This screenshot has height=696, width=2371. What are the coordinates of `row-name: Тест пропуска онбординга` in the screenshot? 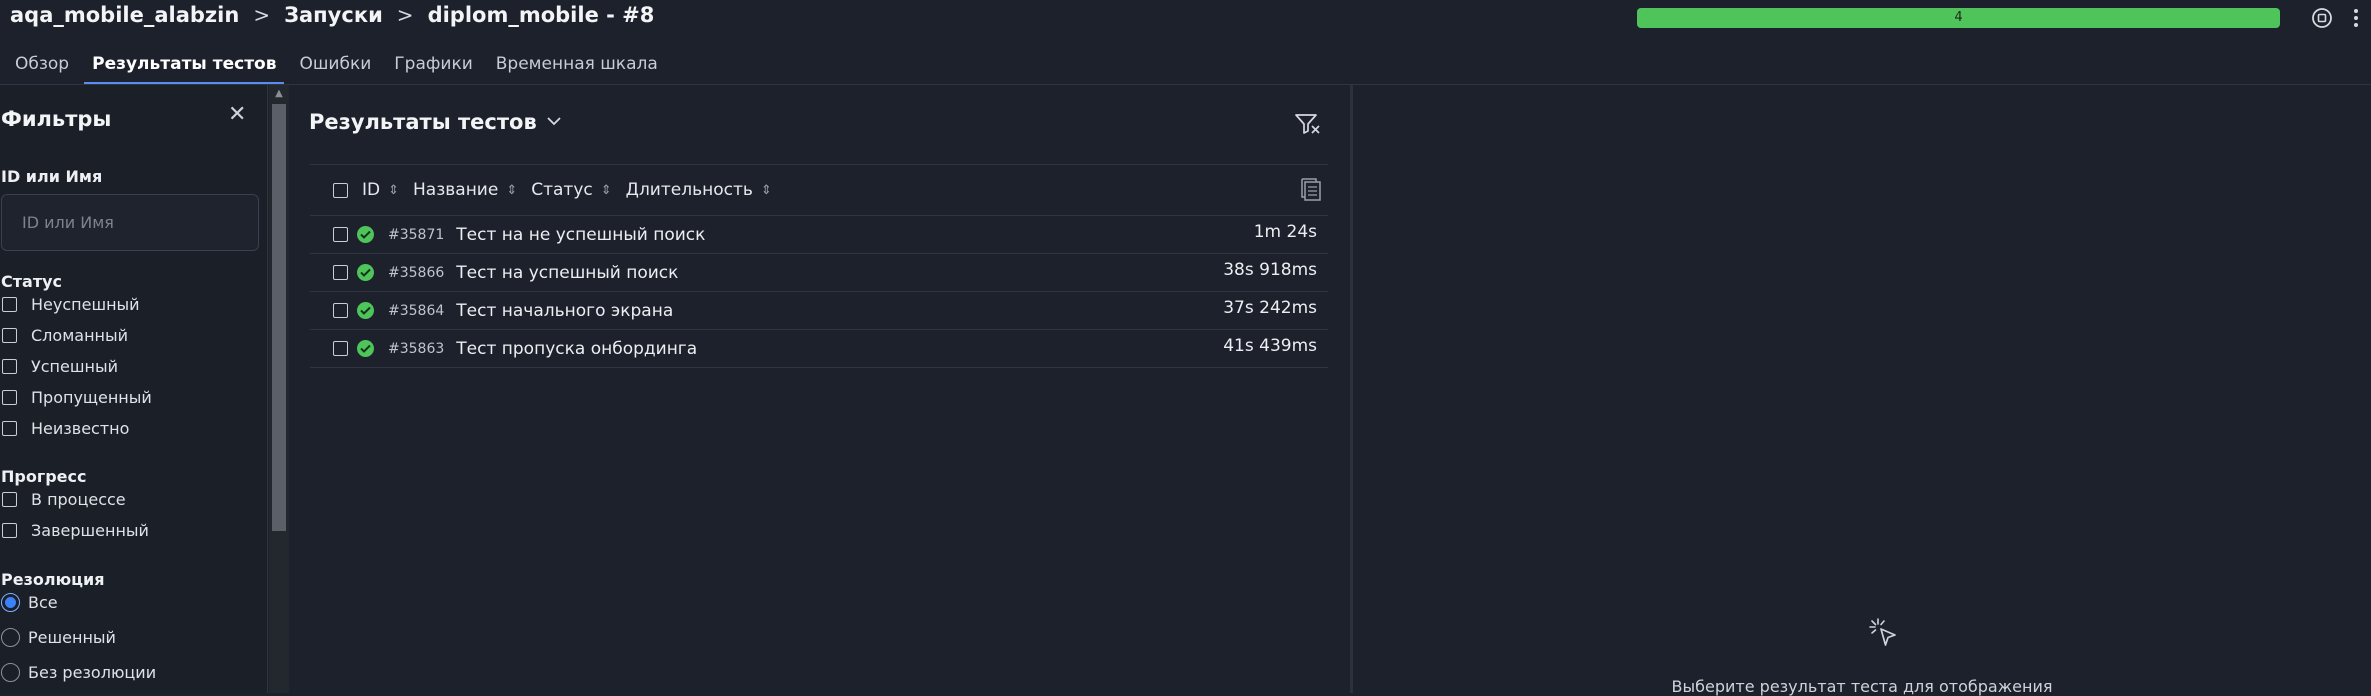 It's located at (577, 348).